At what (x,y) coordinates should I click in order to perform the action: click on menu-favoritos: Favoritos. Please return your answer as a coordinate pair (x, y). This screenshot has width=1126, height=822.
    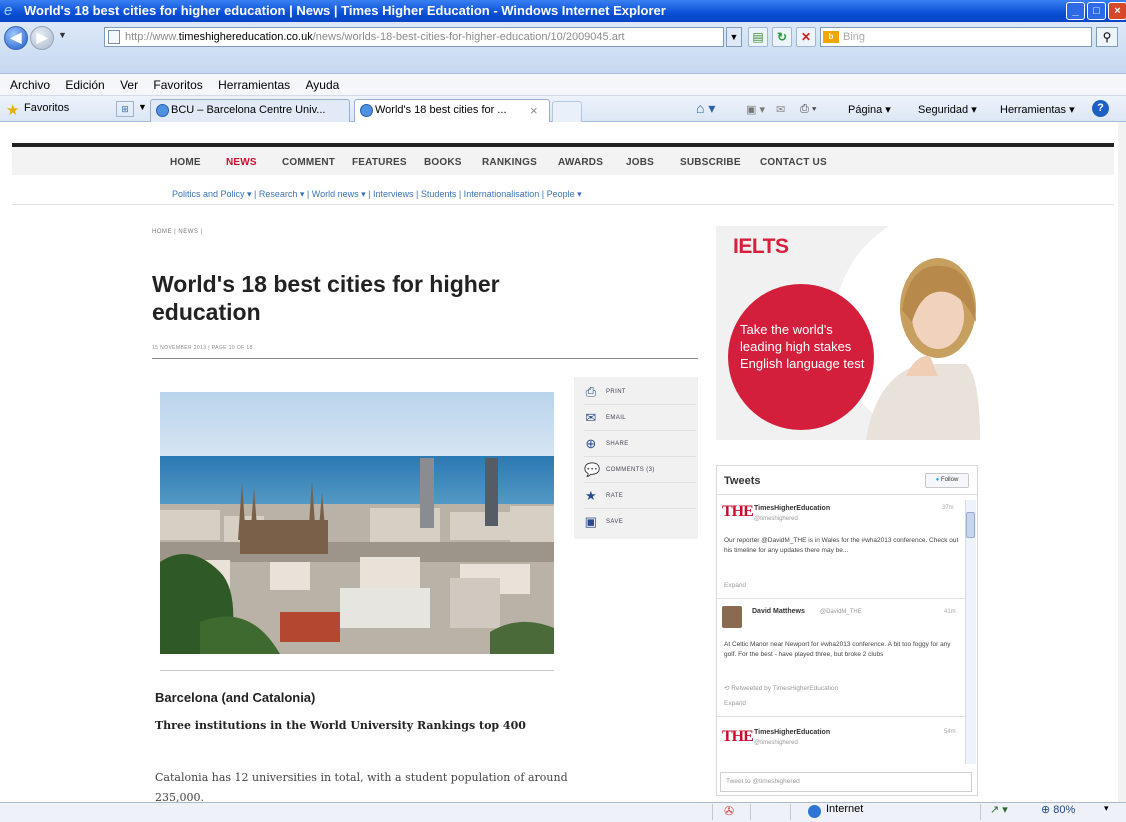
    Looking at the image, I should click on (177, 85).